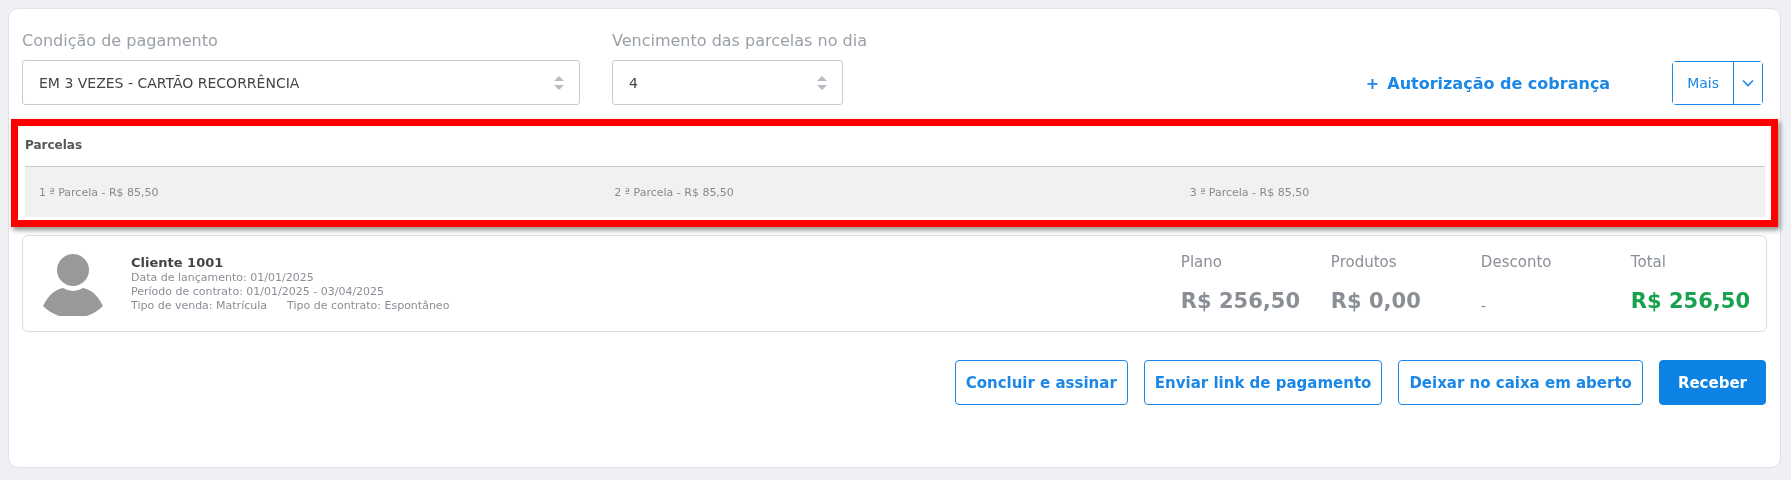  I want to click on chevron-down-icon, so click(1748, 83).